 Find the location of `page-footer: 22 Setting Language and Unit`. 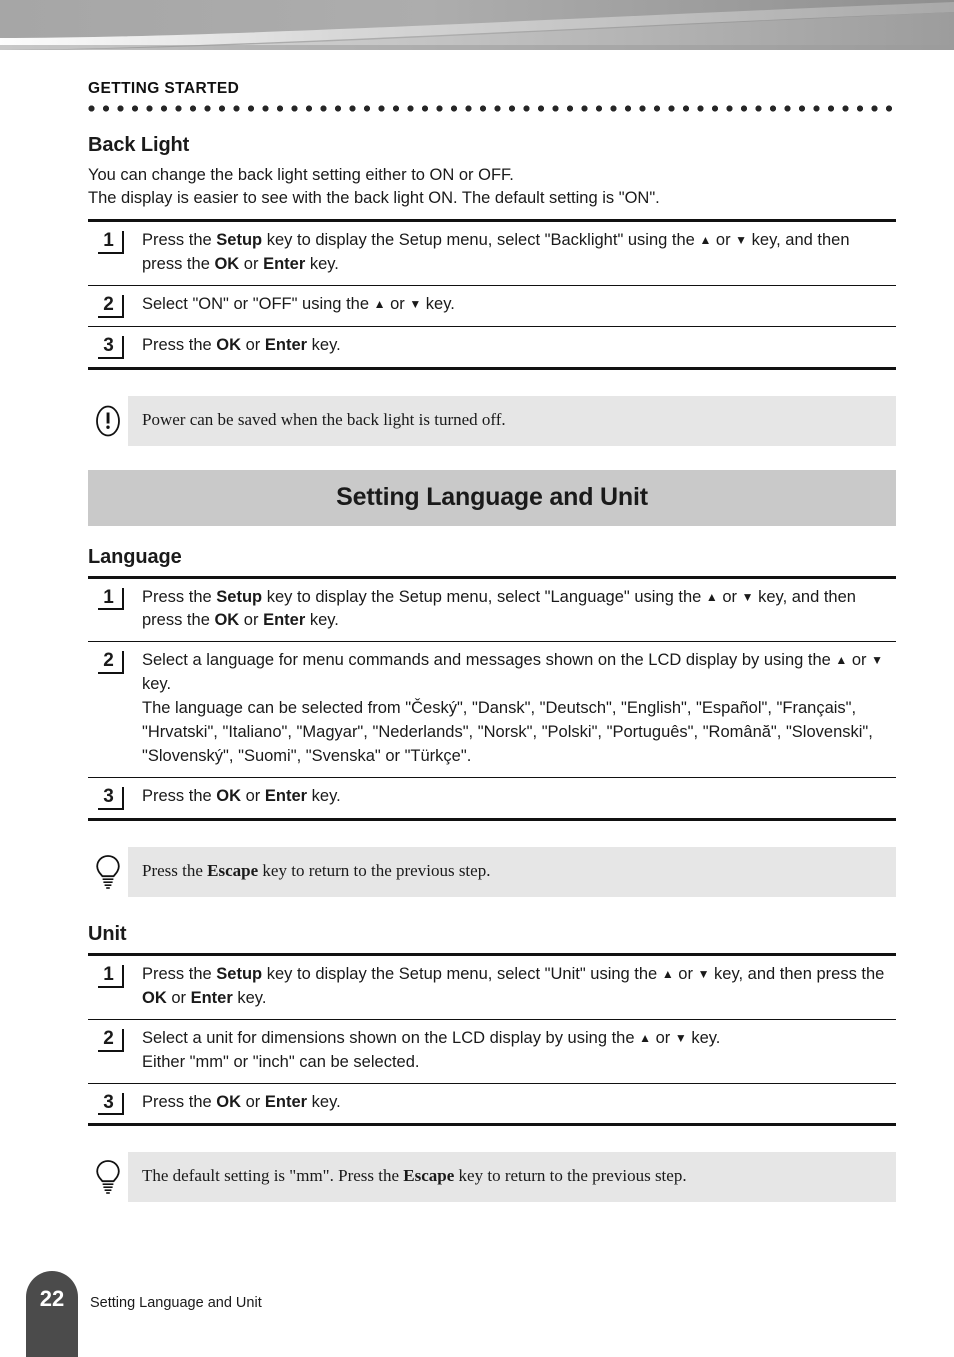

page-footer: 22 Setting Language and Unit is located at coordinates (477, 1314).